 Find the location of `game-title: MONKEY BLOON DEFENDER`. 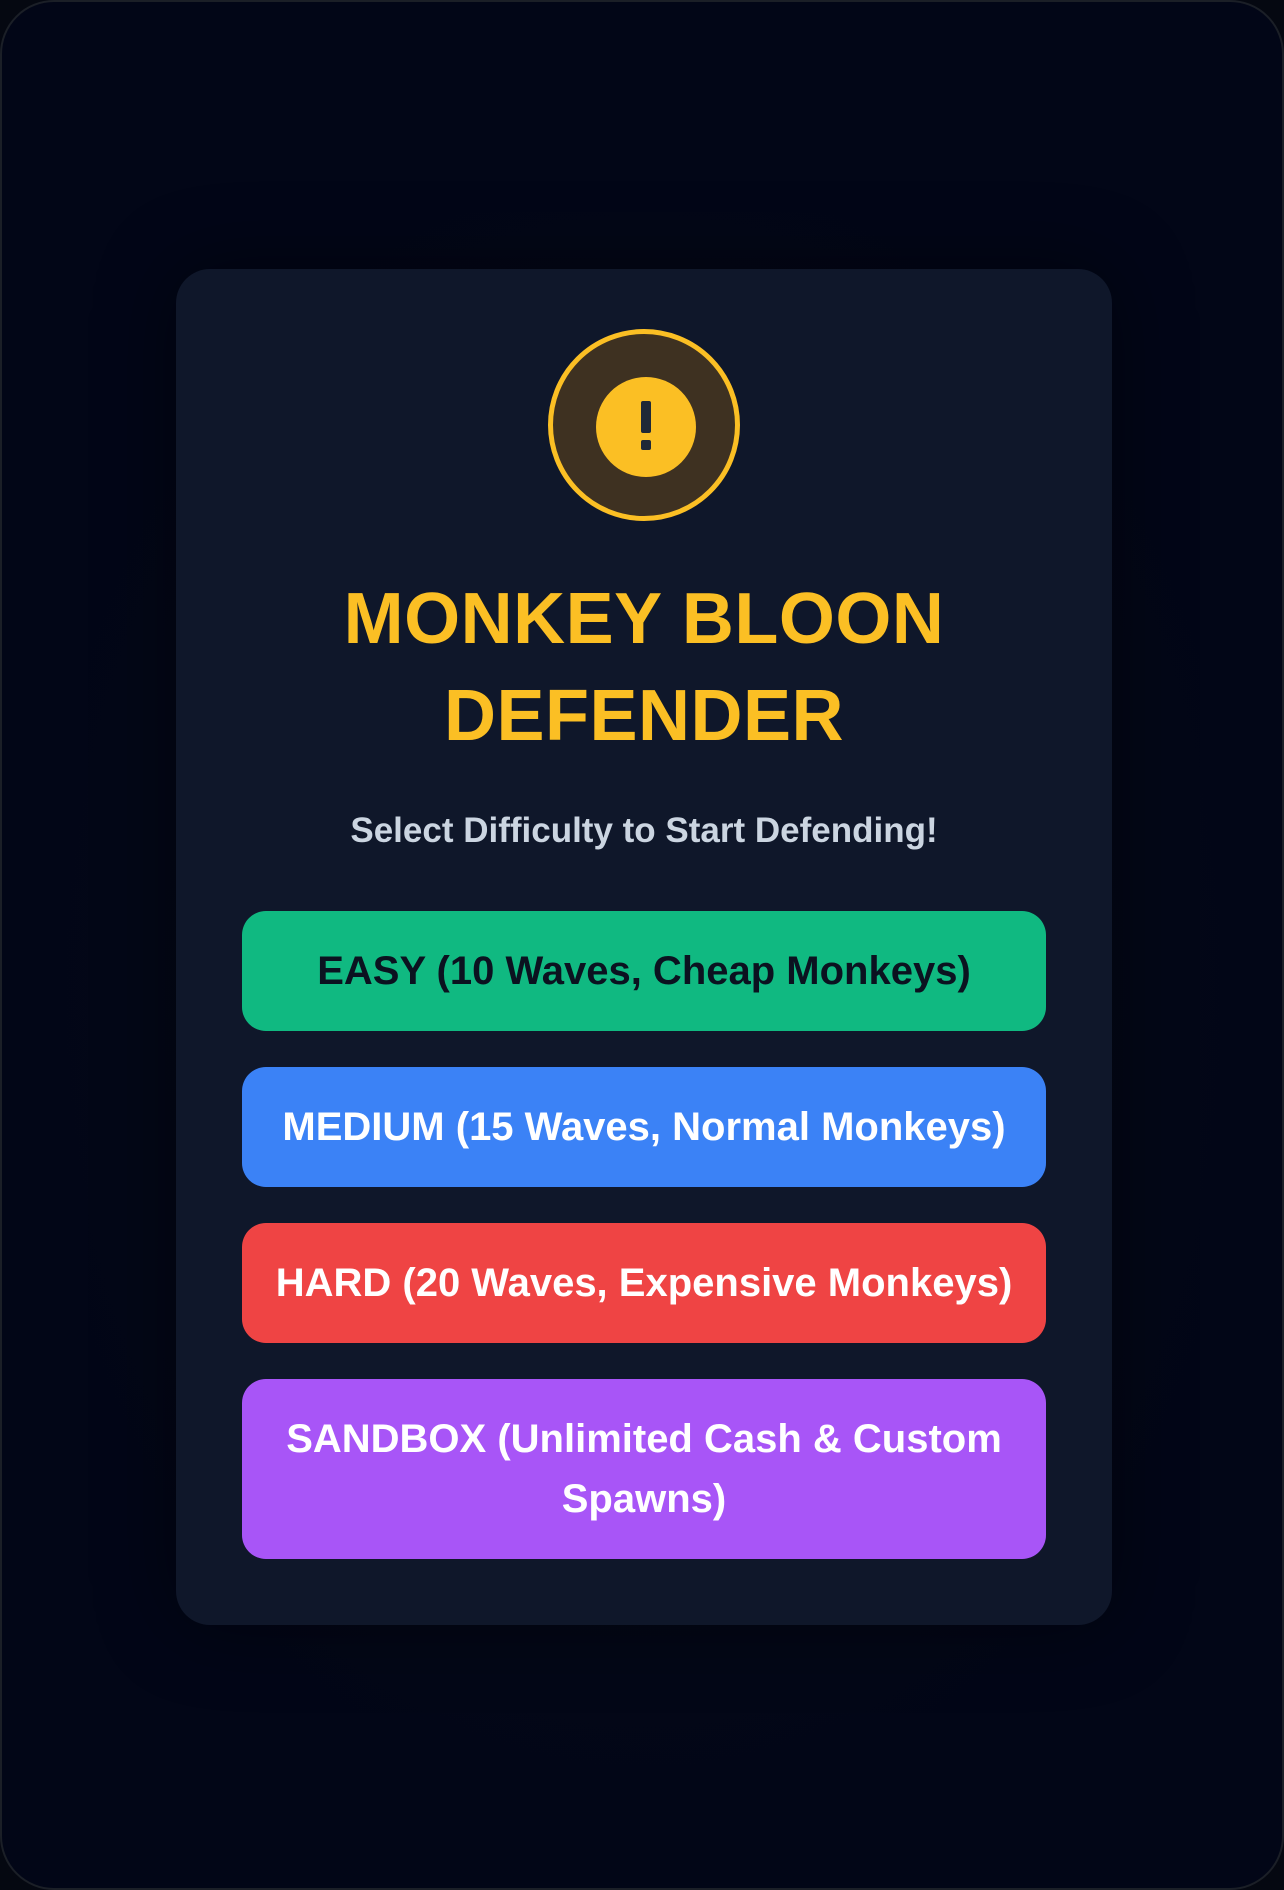

game-title: MONKEY BLOON DEFENDER is located at coordinates (644, 668).